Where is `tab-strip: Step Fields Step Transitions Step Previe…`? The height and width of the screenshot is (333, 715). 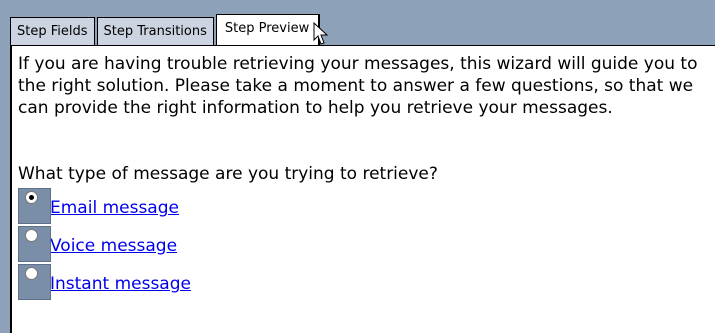 tab-strip: Step Fields Step Transitions Step Previe… is located at coordinates (166, 29).